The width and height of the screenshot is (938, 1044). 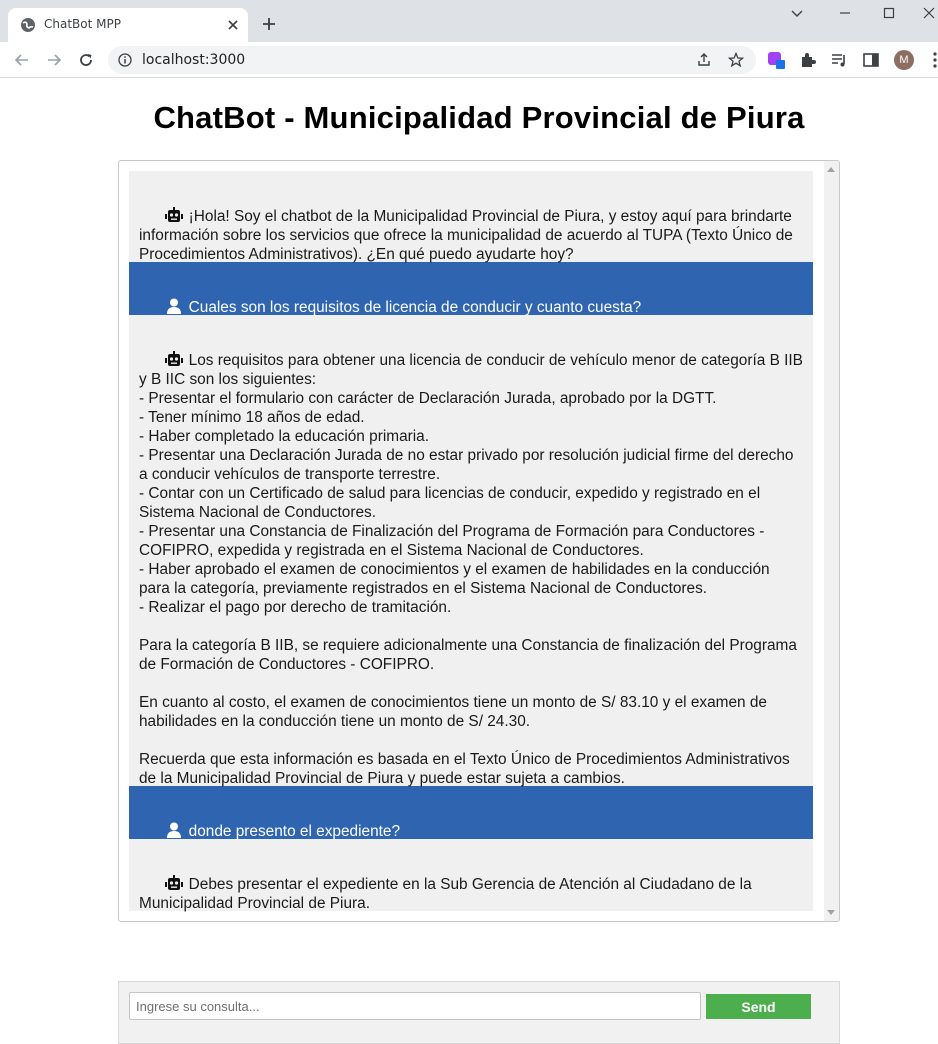 What do you see at coordinates (797, 13) in the screenshot?
I see `chevron-down-icon` at bounding box center [797, 13].